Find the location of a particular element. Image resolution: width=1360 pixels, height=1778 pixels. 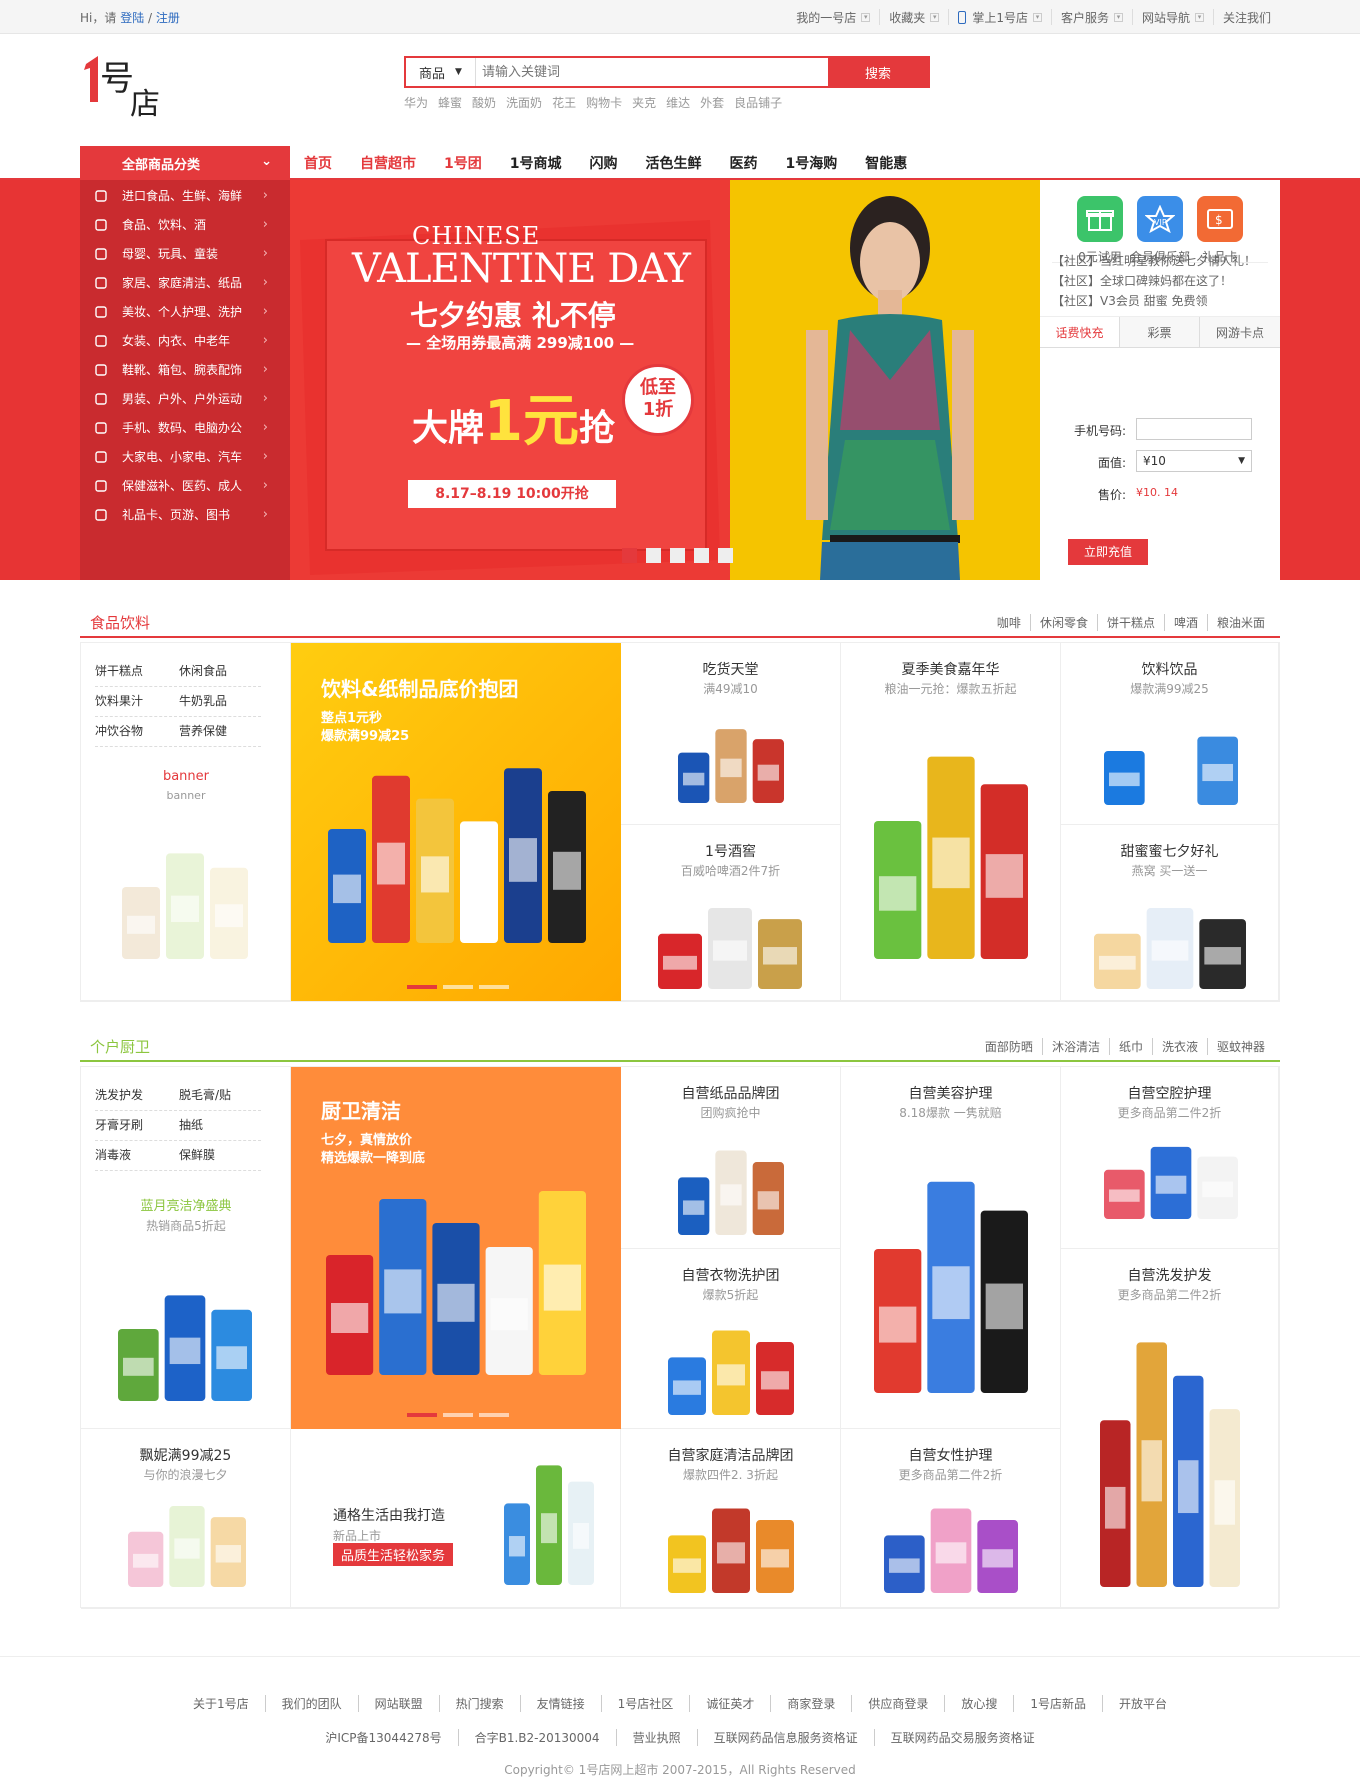

news-item: 【社区】全球口碑辣妈都在这了！ is located at coordinates (1142, 280).